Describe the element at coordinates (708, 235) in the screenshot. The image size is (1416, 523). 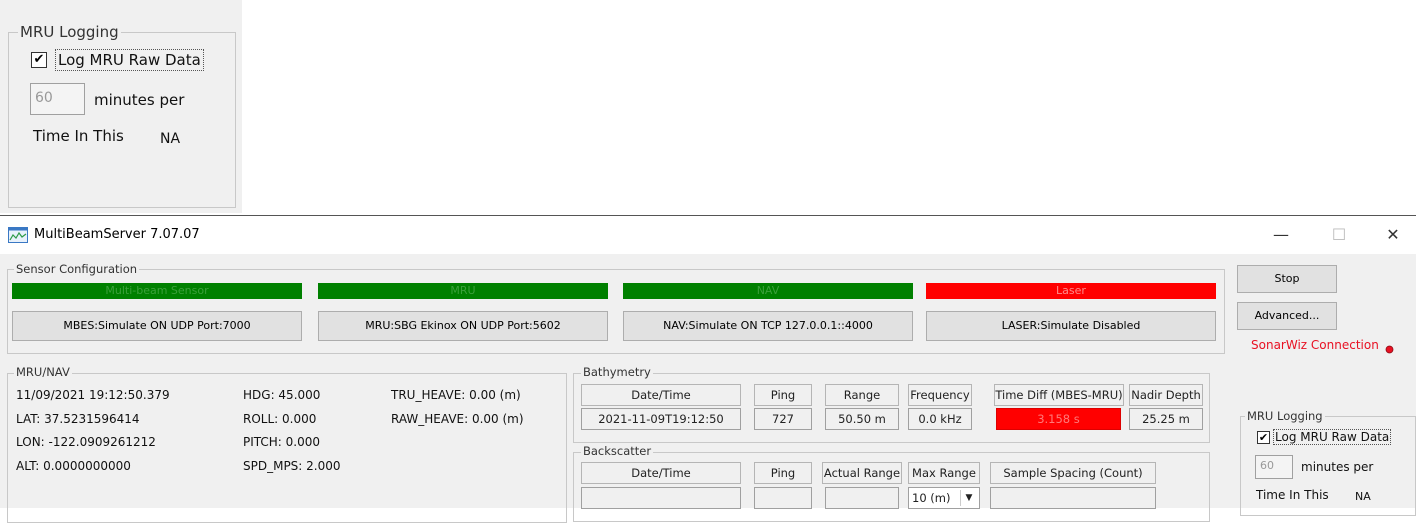
I see `title-bar: MultiBeamServer 7.07.07 — ☐ ✕` at that location.